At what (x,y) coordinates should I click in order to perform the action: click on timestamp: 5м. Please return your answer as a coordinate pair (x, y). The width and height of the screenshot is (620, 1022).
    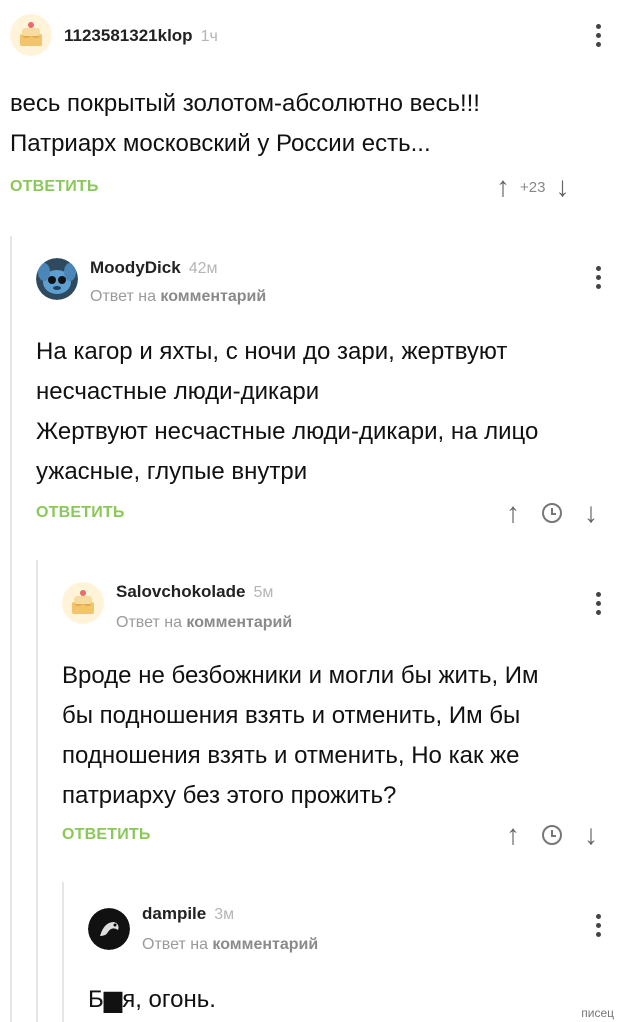
    Looking at the image, I should click on (263, 592).